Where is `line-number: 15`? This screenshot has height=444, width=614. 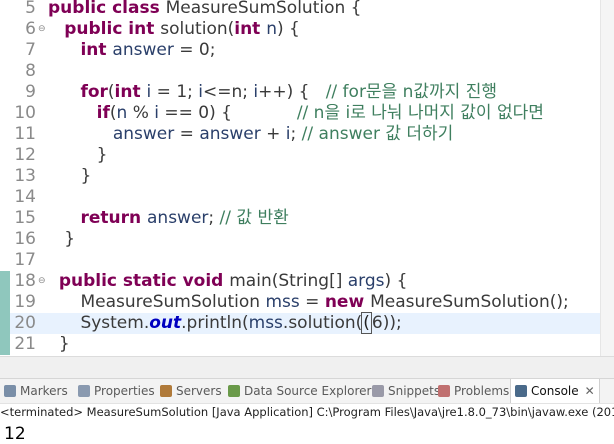 line-number: 15 is located at coordinates (25, 218).